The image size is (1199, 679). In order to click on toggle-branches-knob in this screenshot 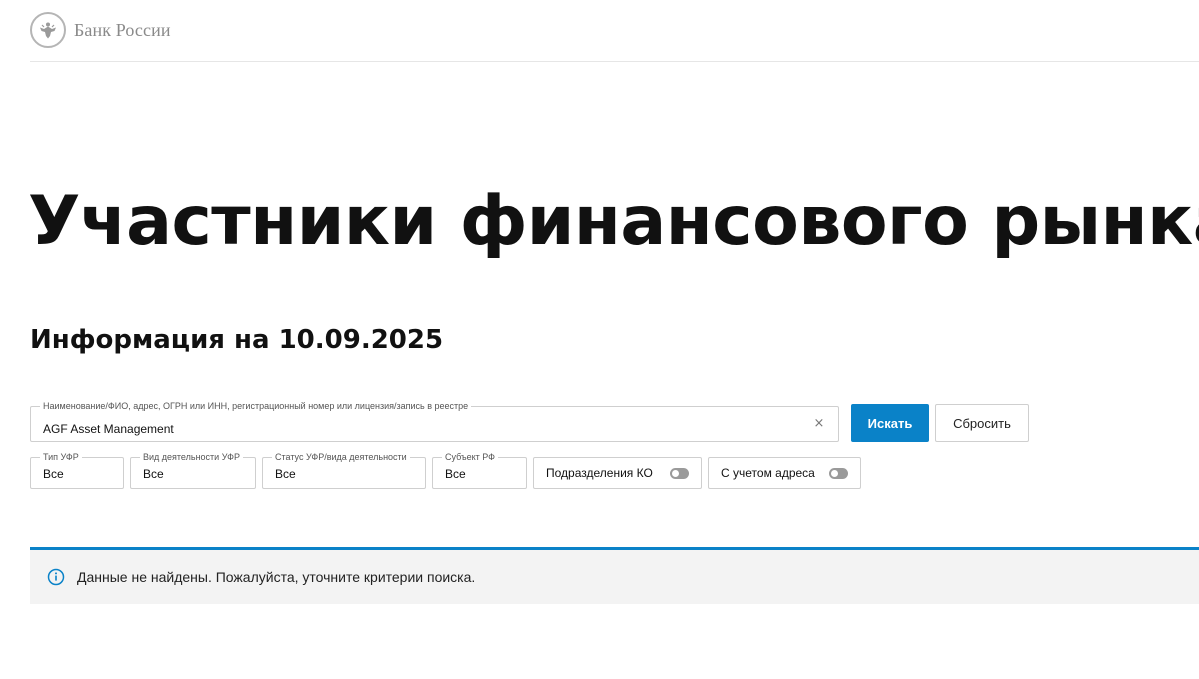, I will do `click(675, 473)`.